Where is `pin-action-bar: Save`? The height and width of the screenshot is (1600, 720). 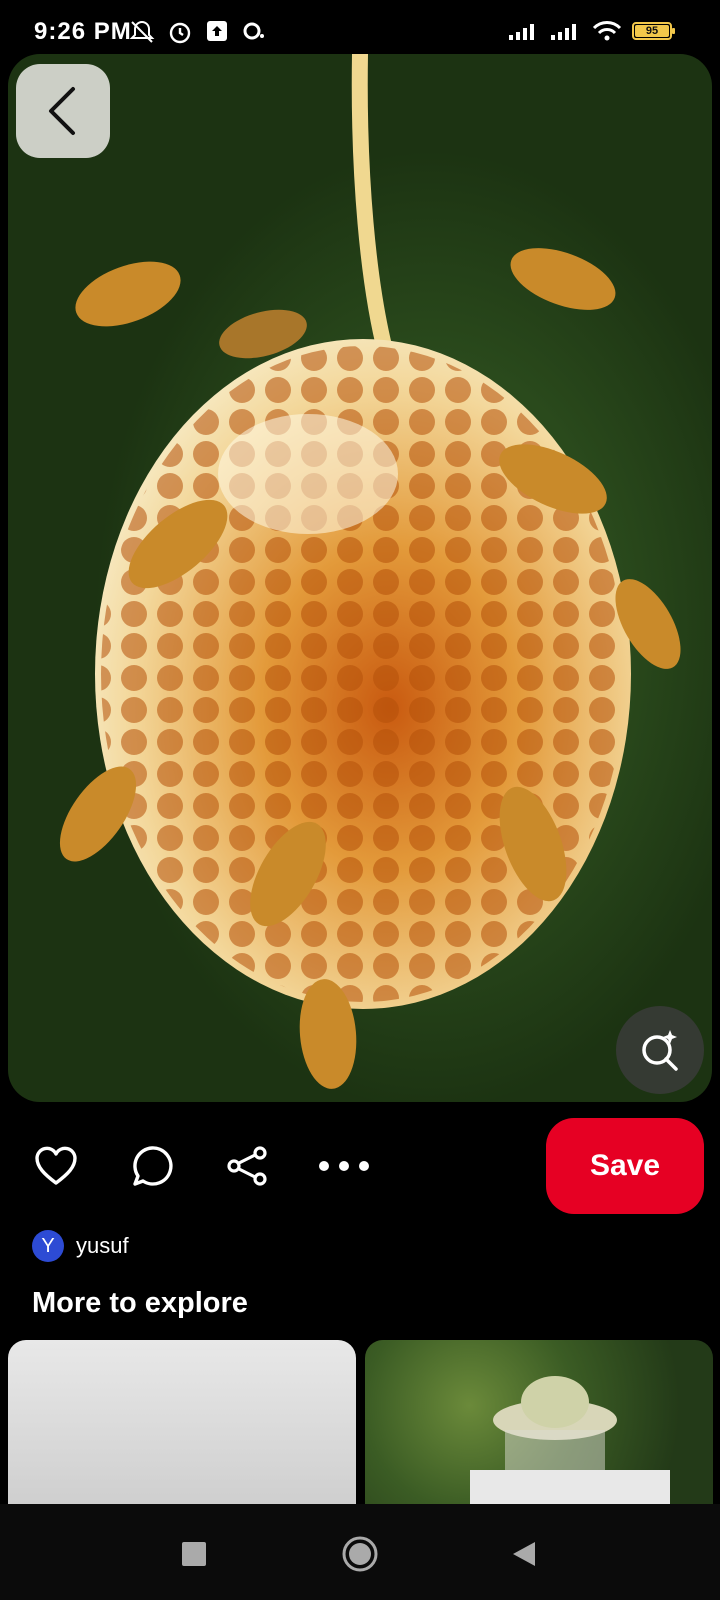 pin-action-bar: Save is located at coordinates (360, 1166).